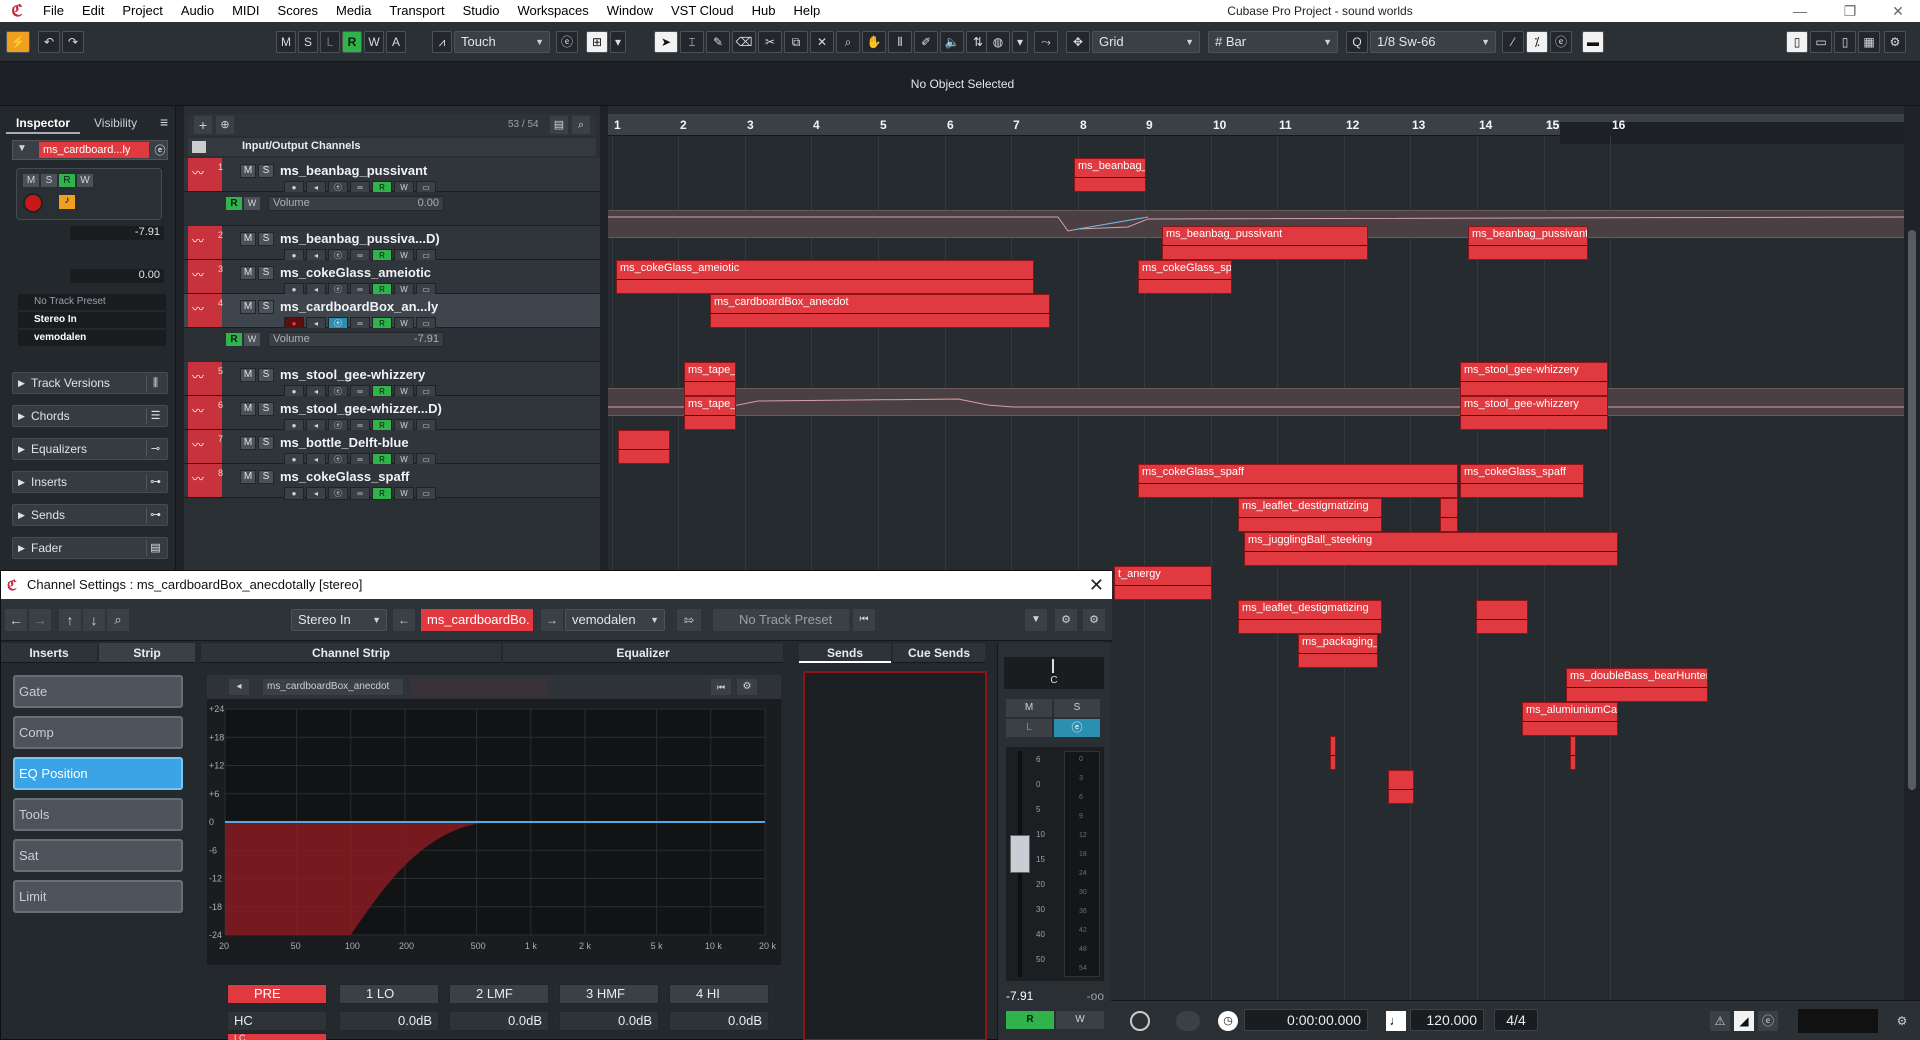 The width and height of the screenshot is (1920, 1040). What do you see at coordinates (1516, 1020) in the screenshot?
I see `signature-display: 4/4` at bounding box center [1516, 1020].